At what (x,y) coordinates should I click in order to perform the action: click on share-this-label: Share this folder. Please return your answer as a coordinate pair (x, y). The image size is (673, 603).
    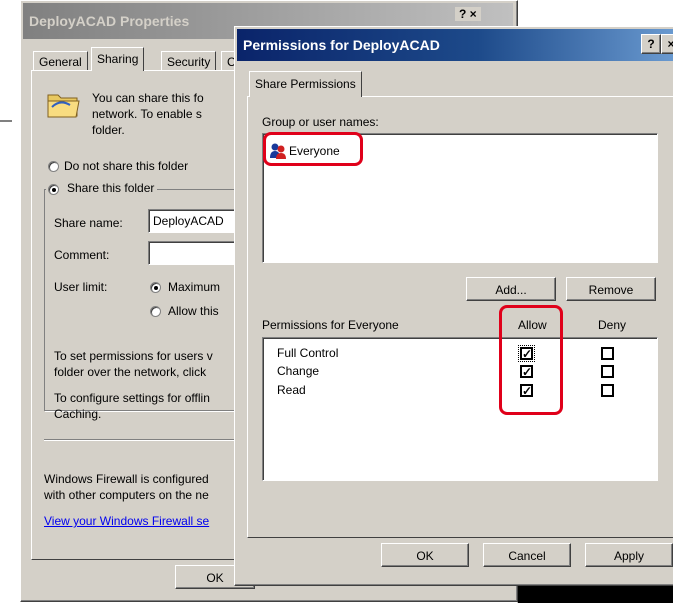
    Looking at the image, I should click on (111, 188).